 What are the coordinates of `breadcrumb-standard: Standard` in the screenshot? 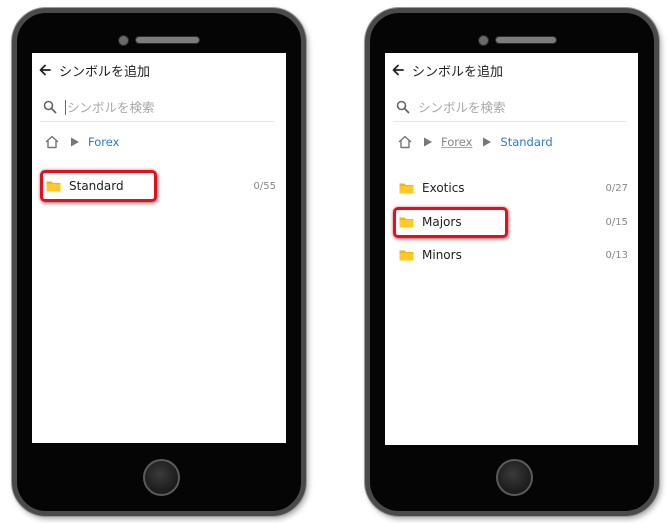 It's located at (526, 142).